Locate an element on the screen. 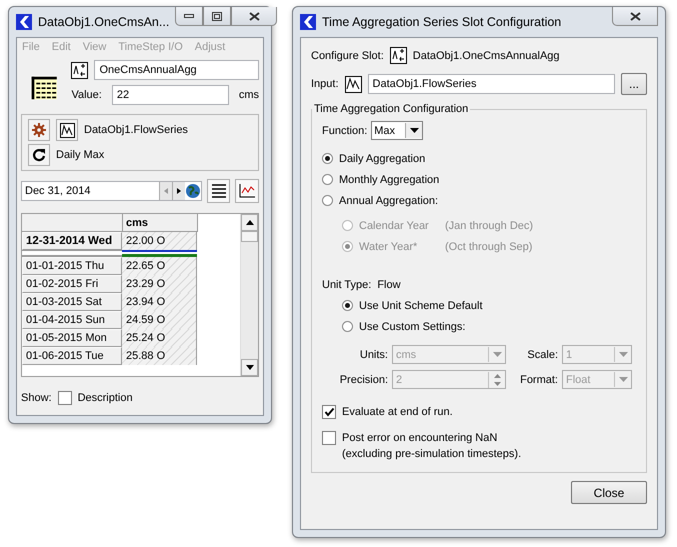 The height and width of the screenshot is (547, 677). maximize-button is located at coordinates (217, 16).